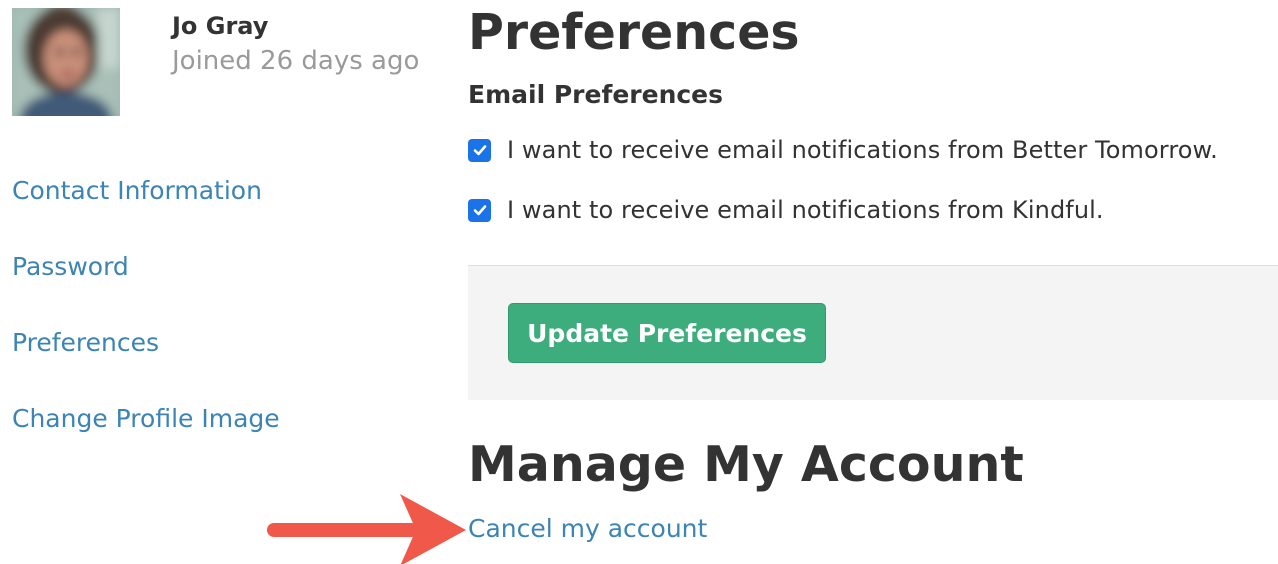  What do you see at coordinates (366, 529) in the screenshot?
I see `arrow-right-icon` at bounding box center [366, 529].